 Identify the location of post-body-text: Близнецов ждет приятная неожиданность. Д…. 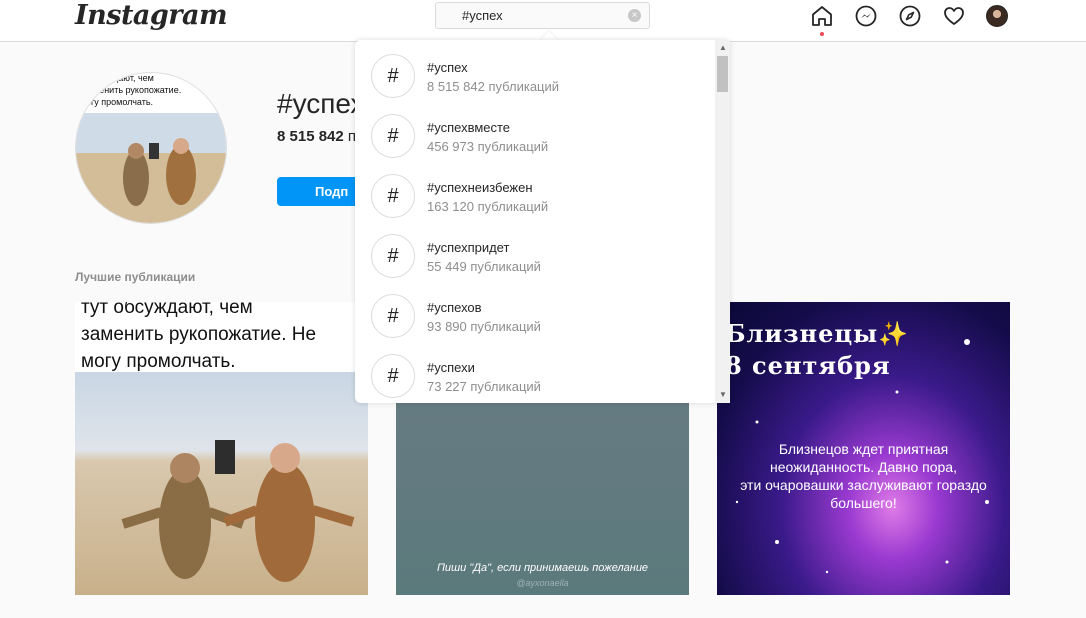
(863, 476).